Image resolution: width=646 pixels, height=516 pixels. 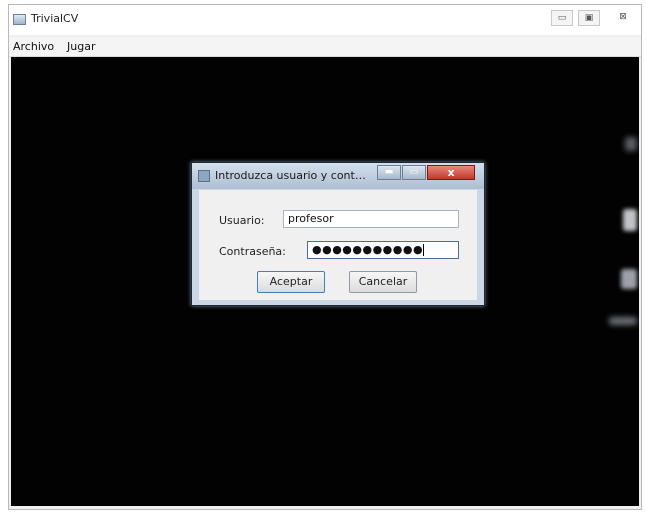 What do you see at coordinates (81, 46) in the screenshot?
I see `menu-jugar: Jugar` at bounding box center [81, 46].